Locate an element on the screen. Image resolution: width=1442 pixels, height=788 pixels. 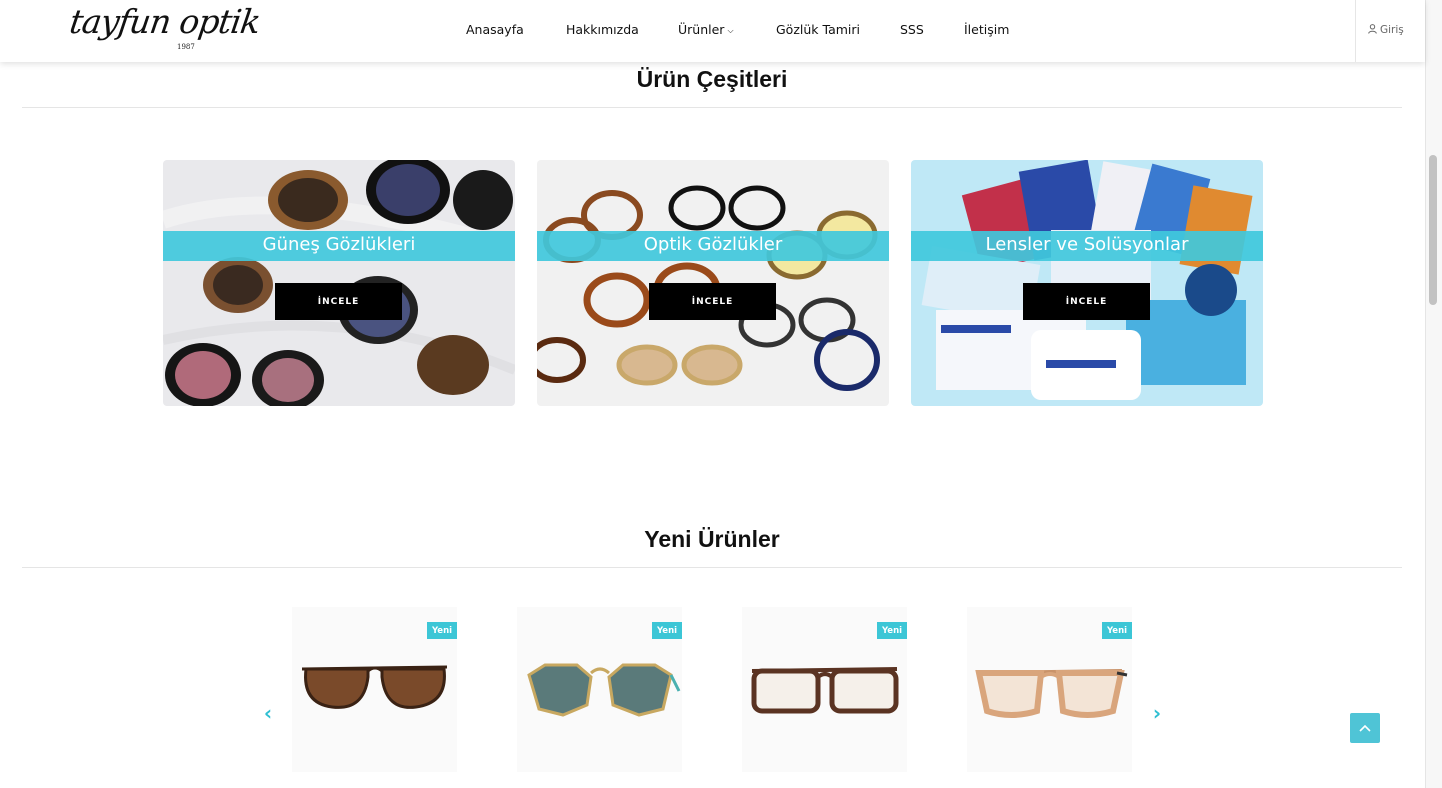
scrollbar-thumb is located at coordinates (1433, 230).